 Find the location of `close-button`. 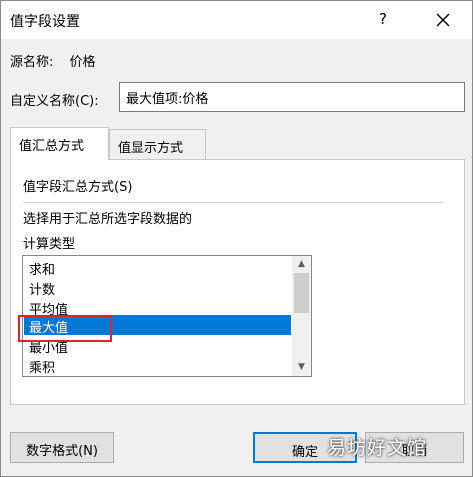

close-button is located at coordinates (443, 20).